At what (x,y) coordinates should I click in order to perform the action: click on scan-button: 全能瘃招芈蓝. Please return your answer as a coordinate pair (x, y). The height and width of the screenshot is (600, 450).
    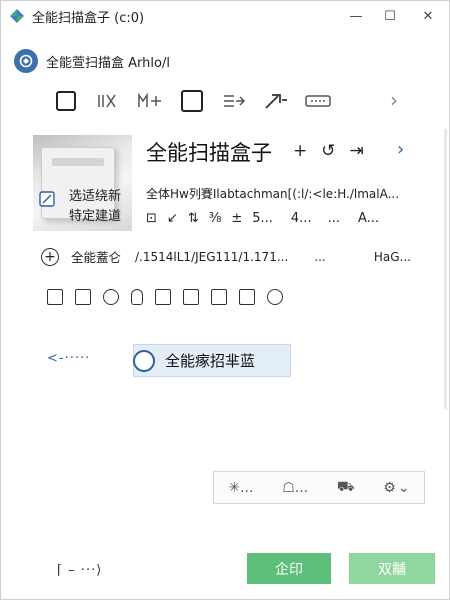
    Looking at the image, I should click on (212, 360).